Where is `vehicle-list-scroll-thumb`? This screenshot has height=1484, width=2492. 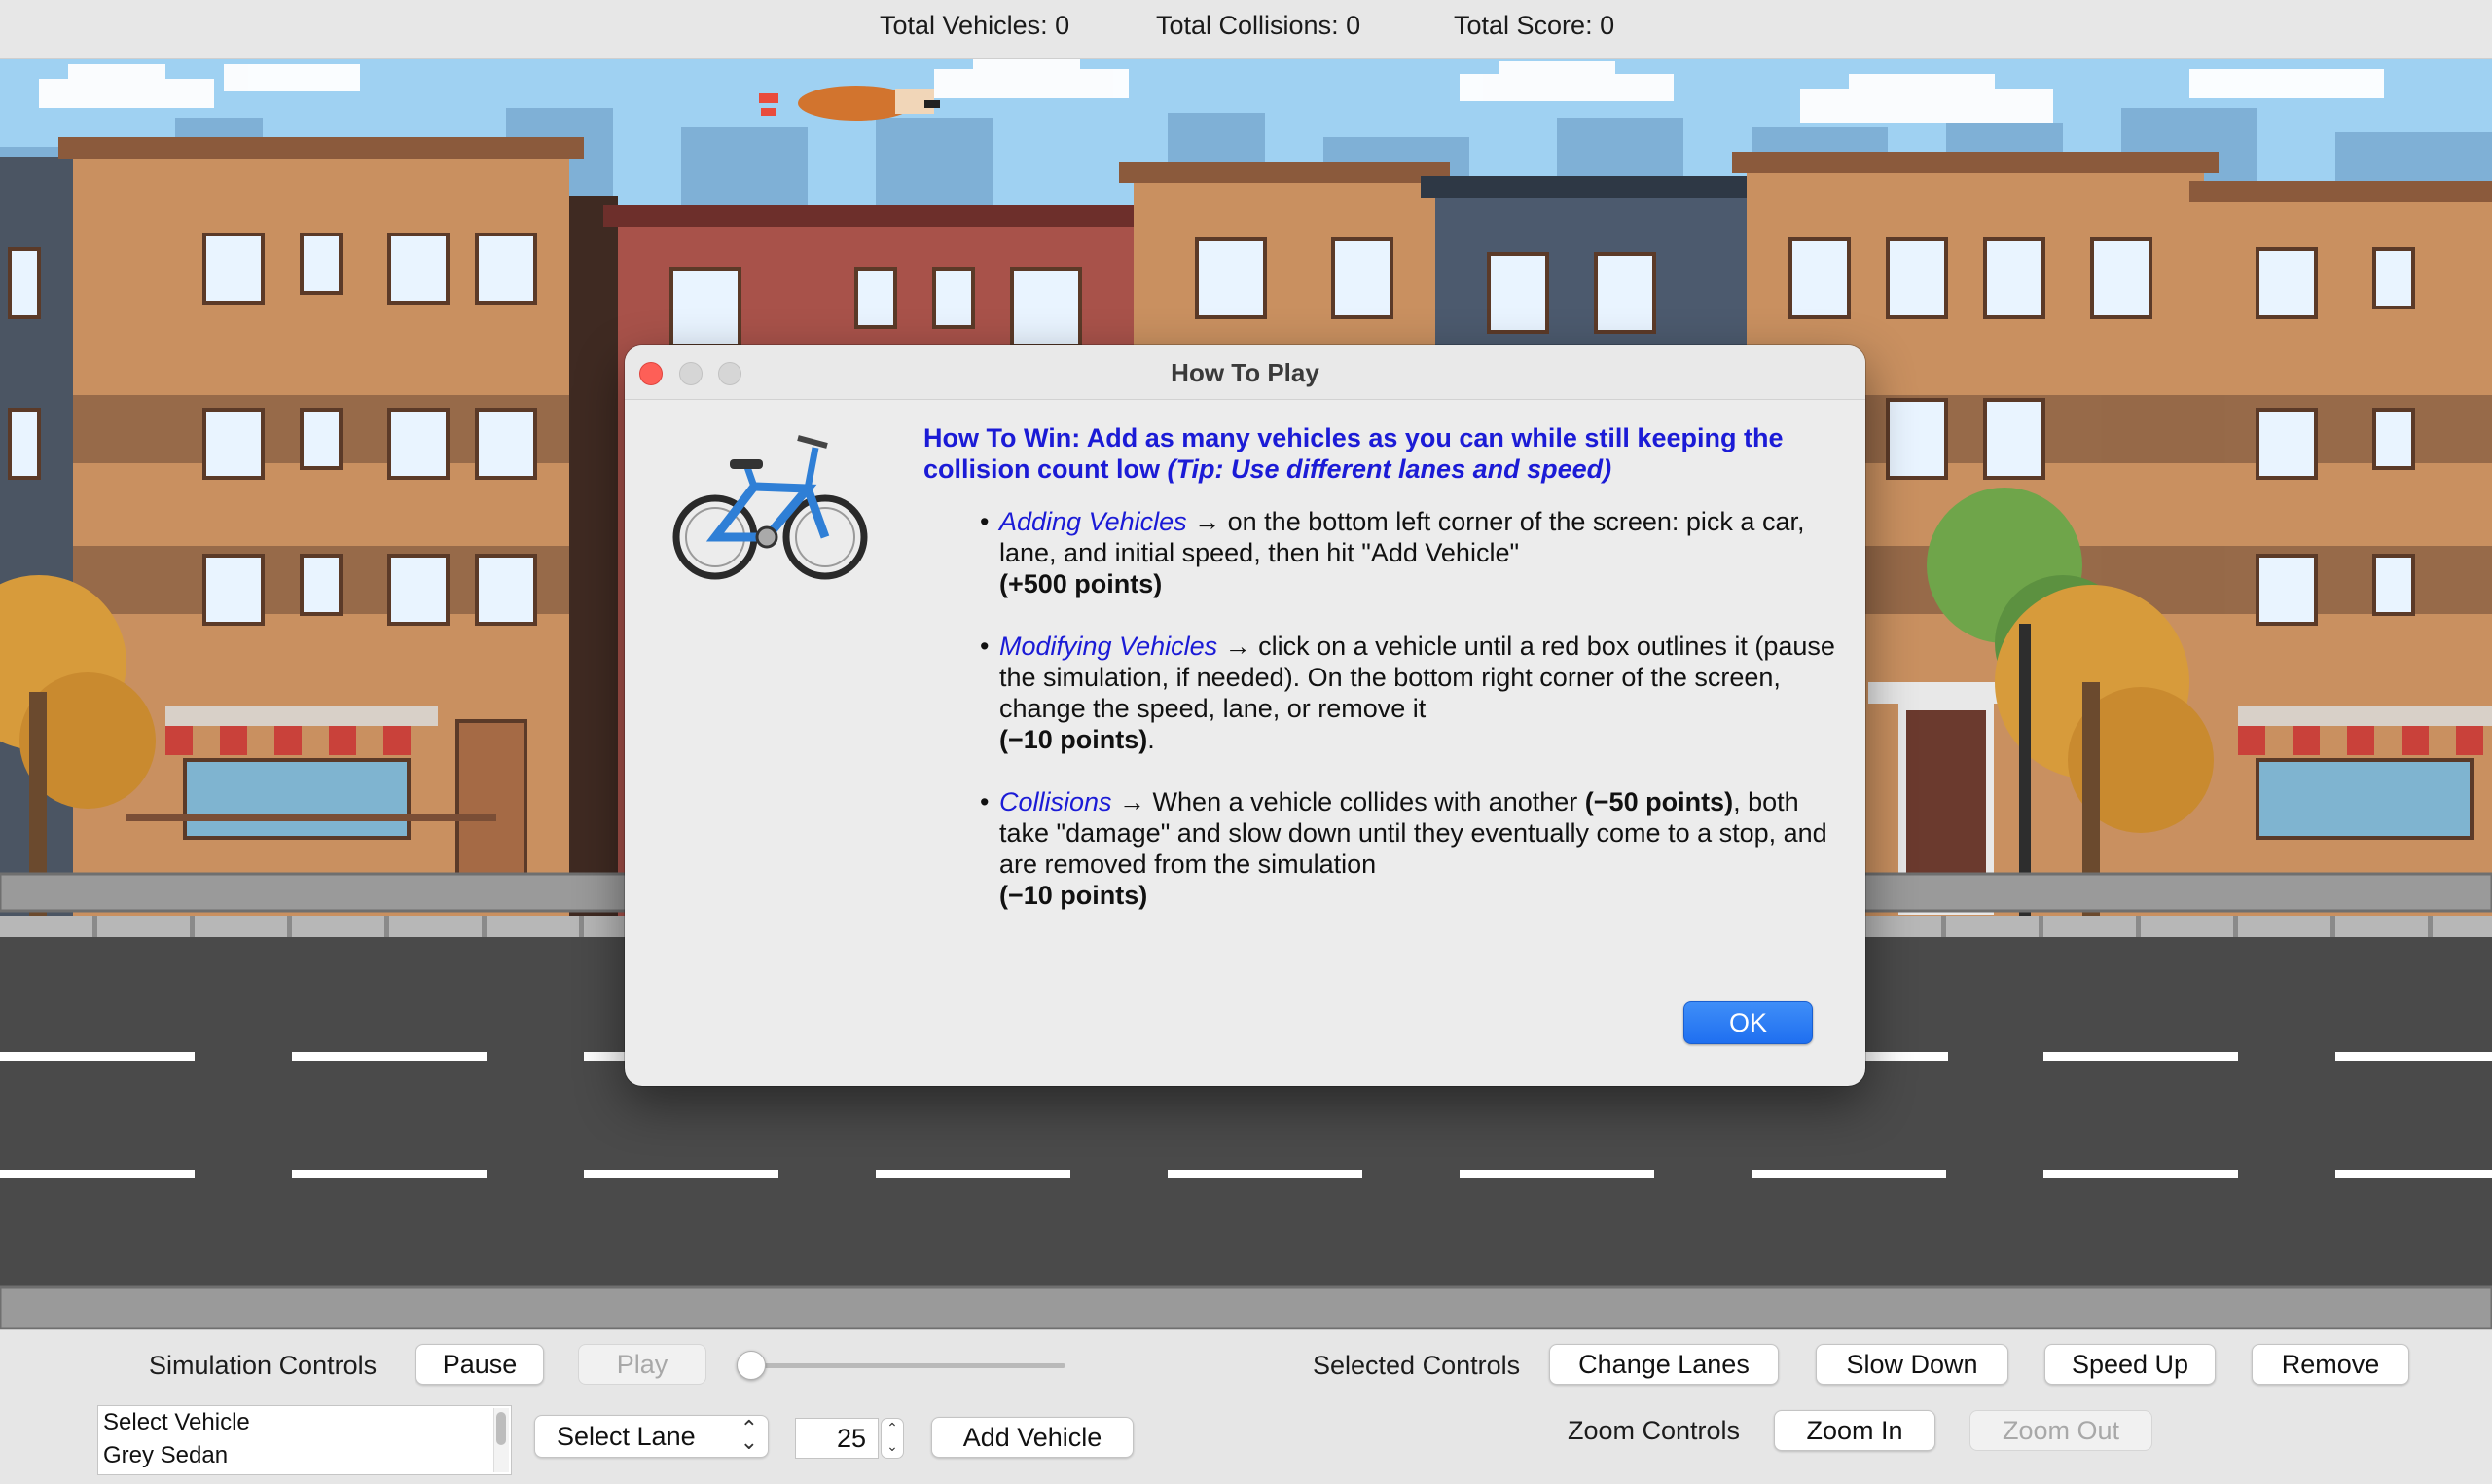
vehicle-list-scroll-thumb is located at coordinates (501, 1429).